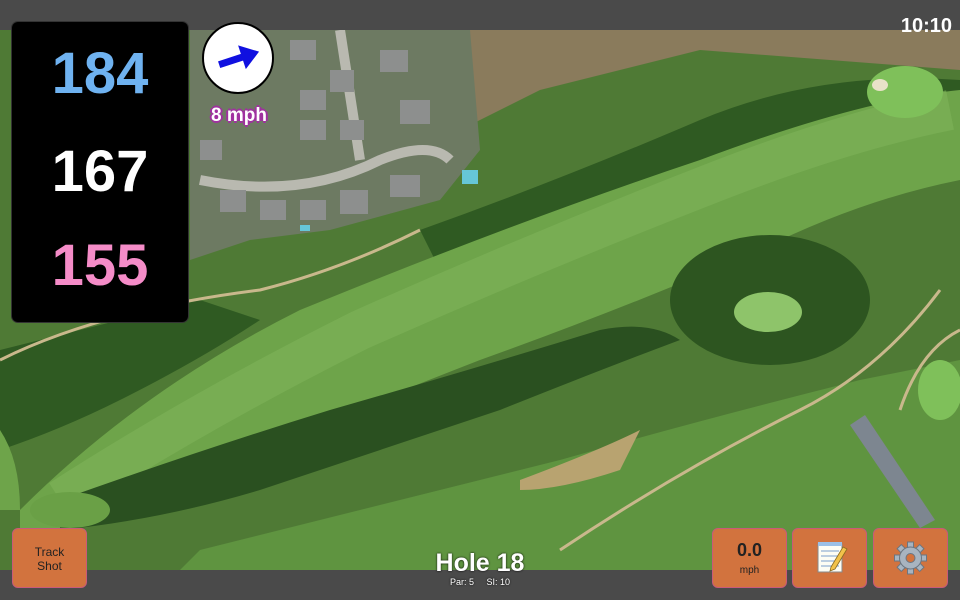  I want to click on speed-button: 0.0 mph, so click(749, 558).